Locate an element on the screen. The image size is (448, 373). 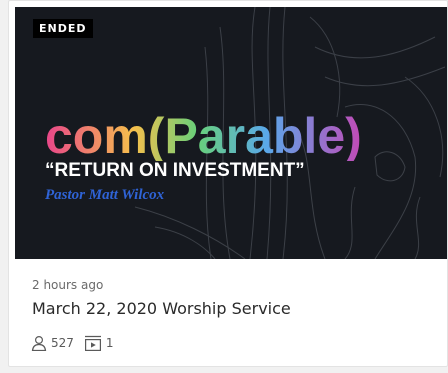
event-time-ago: 2 hours ago is located at coordinates (68, 285).